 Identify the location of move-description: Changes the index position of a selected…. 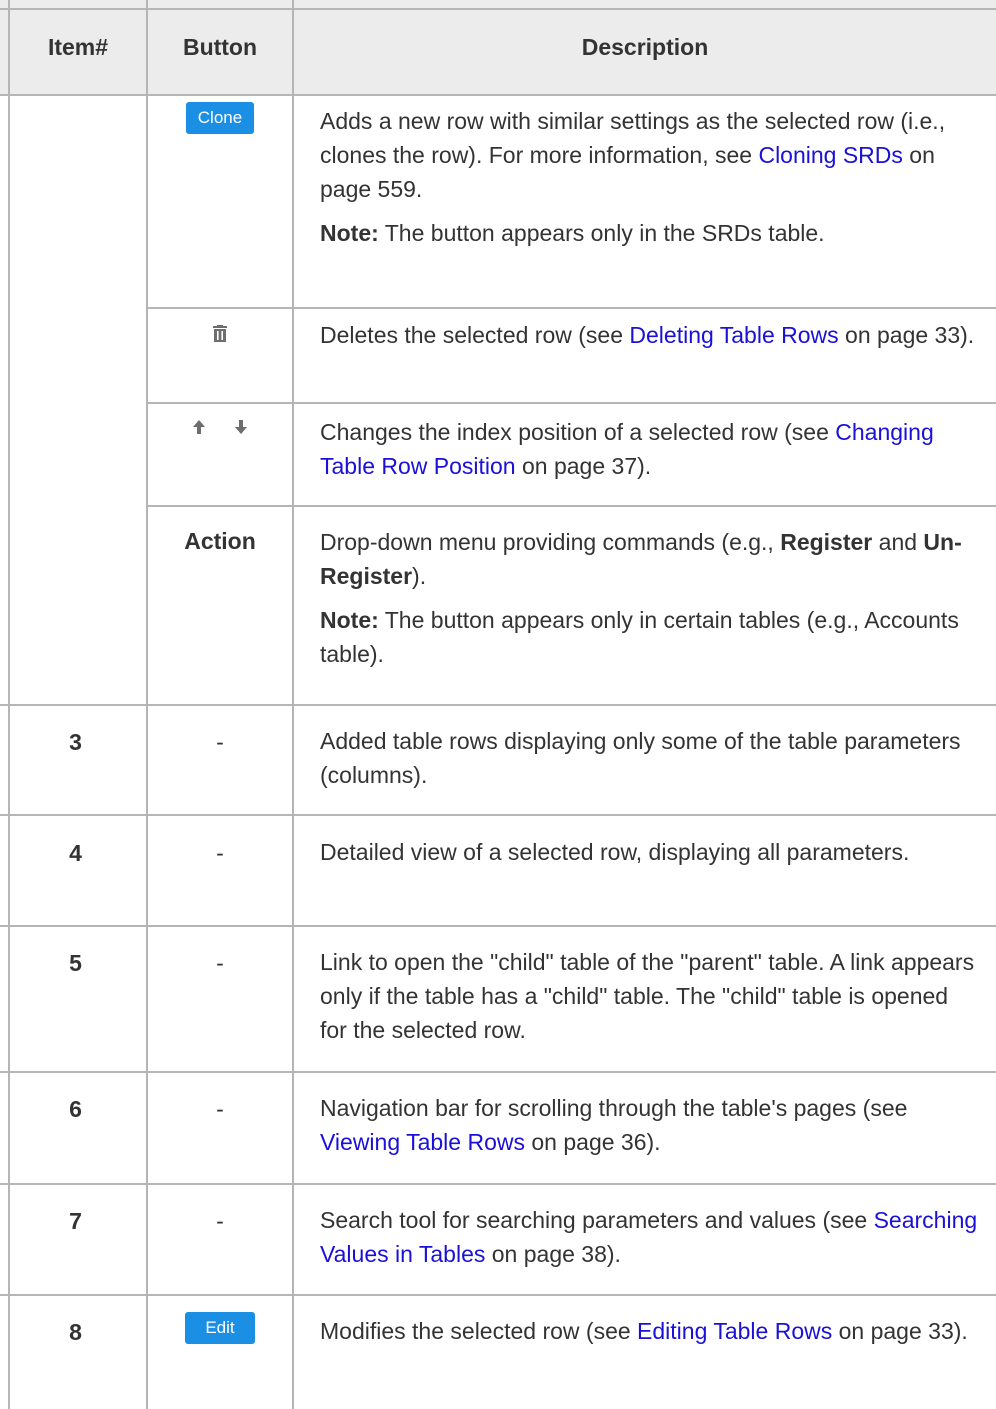
(650, 449).